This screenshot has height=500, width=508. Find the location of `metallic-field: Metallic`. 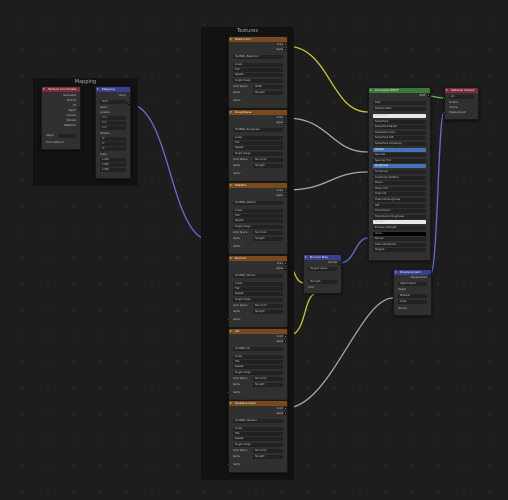

metallic-field: Metallic is located at coordinates (399, 149).